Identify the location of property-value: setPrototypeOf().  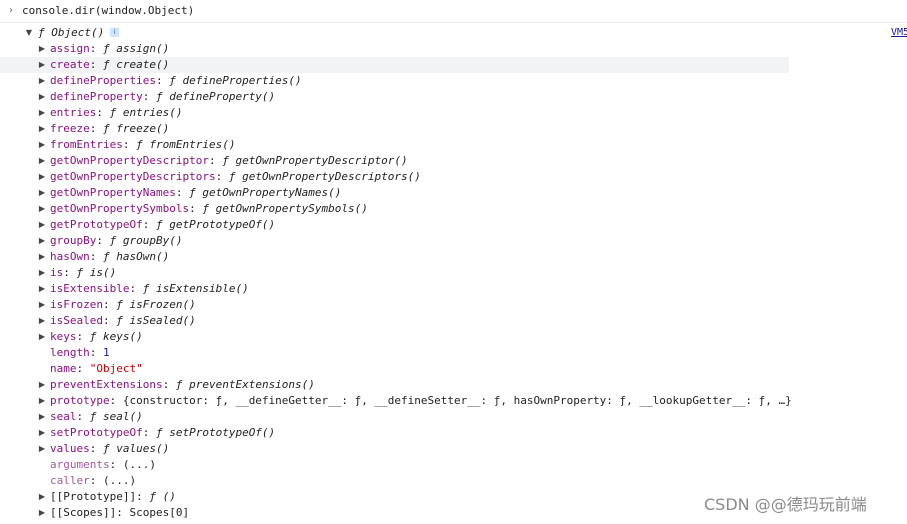
(222, 432).